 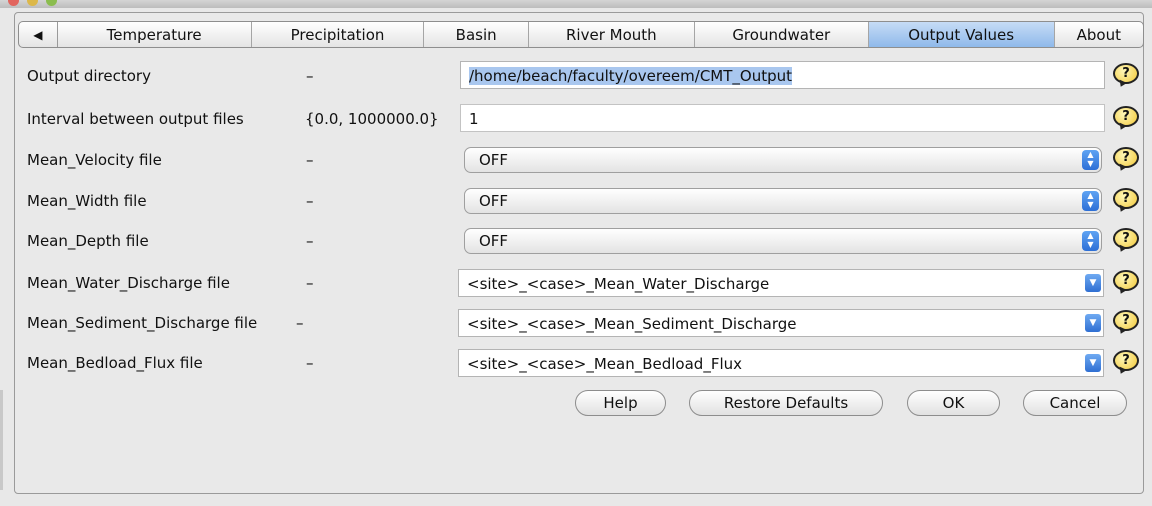 I want to click on window-title-bar, so click(x=576, y=4).